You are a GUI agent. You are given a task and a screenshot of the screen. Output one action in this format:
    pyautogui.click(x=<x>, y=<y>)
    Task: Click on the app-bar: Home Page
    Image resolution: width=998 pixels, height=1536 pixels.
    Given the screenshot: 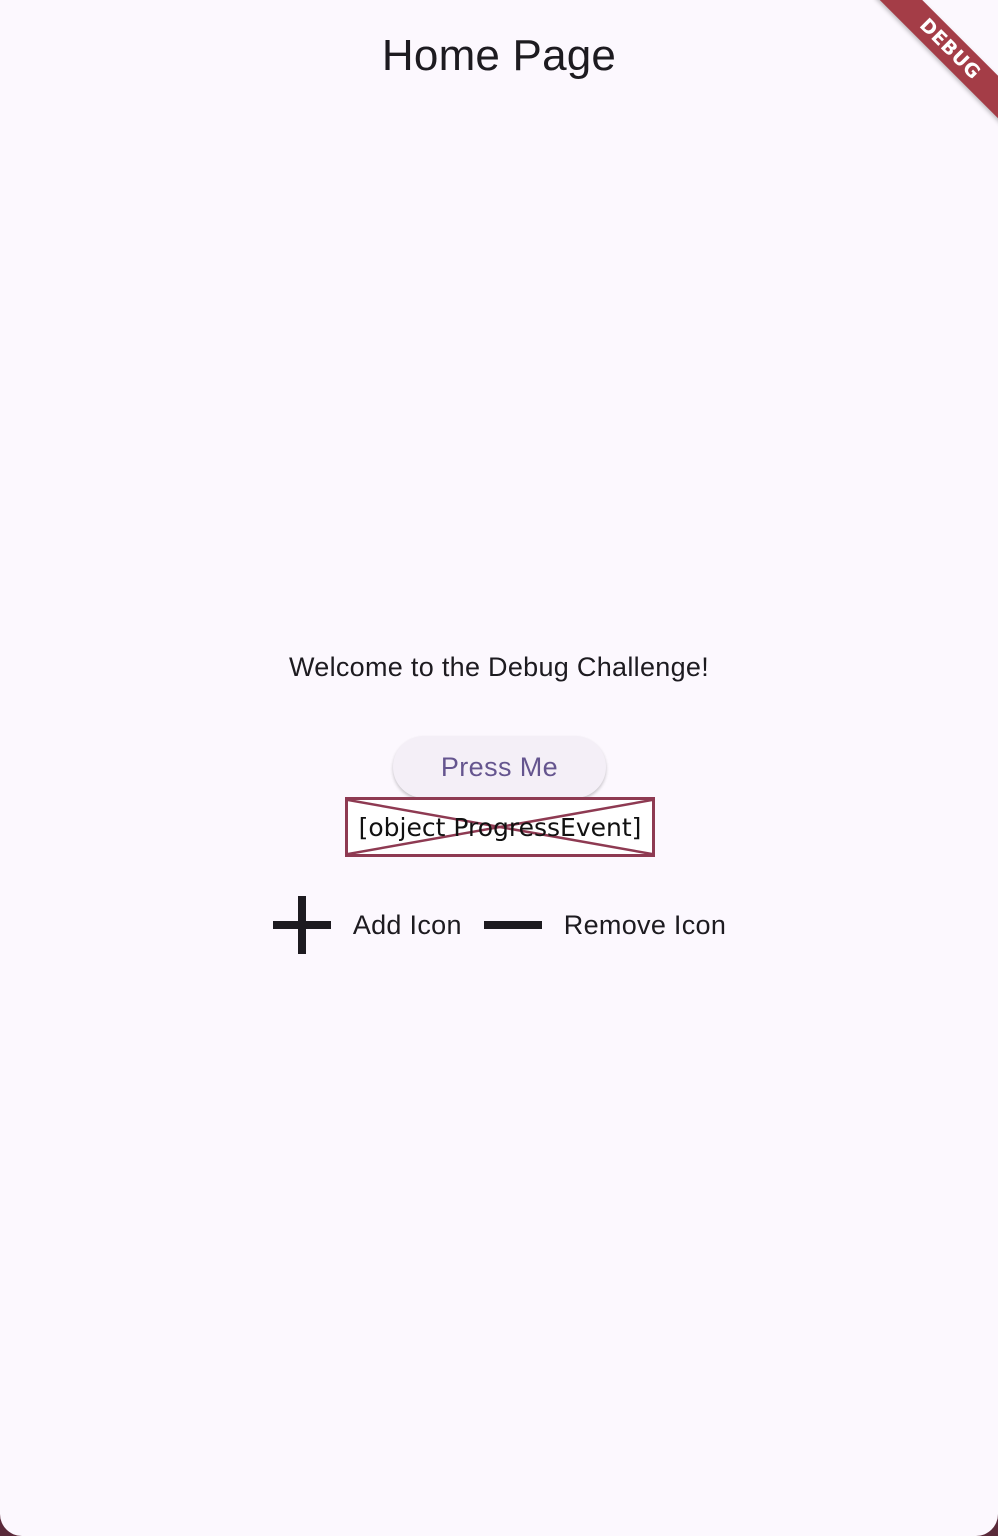 What is the action you would take?
    pyautogui.click(x=499, y=56)
    